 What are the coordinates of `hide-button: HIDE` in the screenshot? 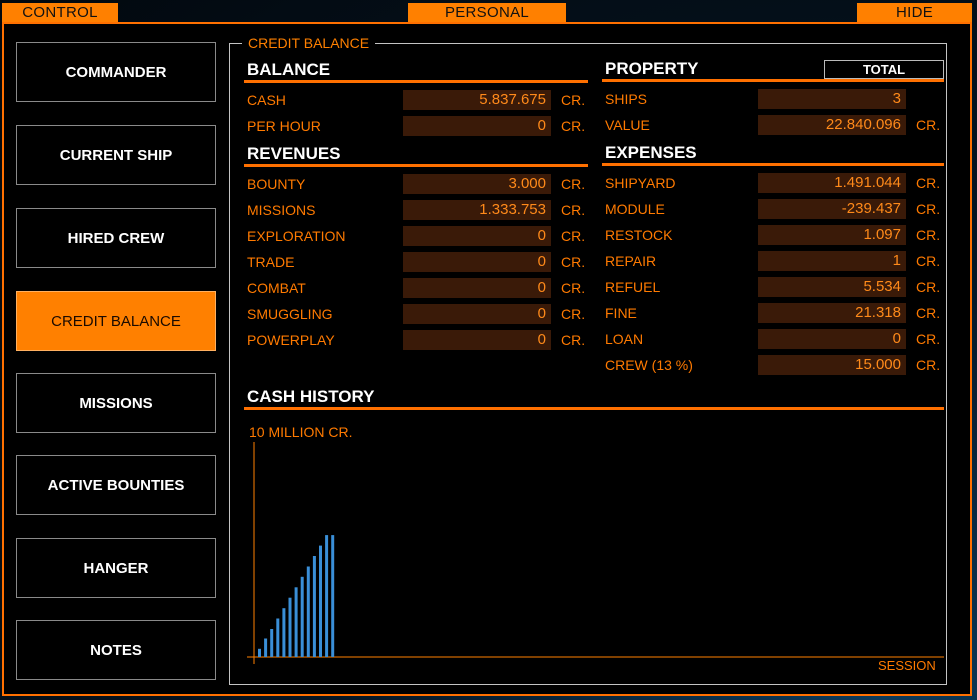 It's located at (914, 12).